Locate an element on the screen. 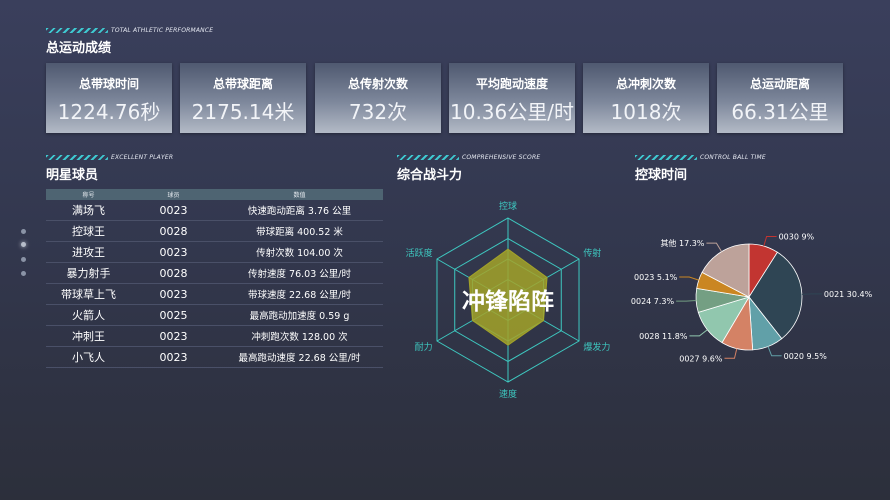 This screenshot has width=890, height=500. player-stat: 带球速度 22.68 公里/时 is located at coordinates (299, 294).